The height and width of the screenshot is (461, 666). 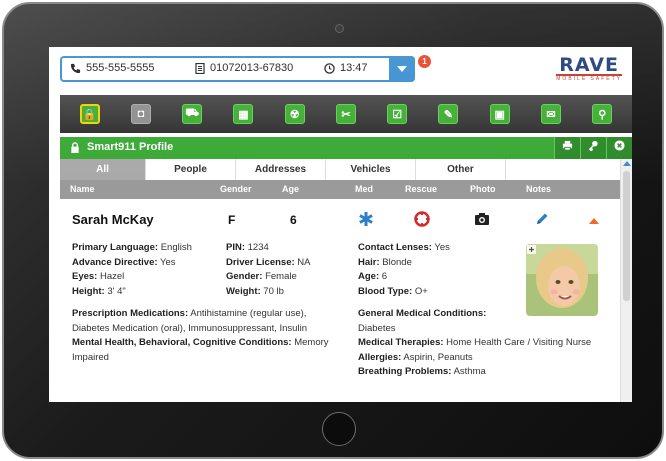 What do you see at coordinates (366, 219) in the screenshot?
I see `medical-star-icon` at bounding box center [366, 219].